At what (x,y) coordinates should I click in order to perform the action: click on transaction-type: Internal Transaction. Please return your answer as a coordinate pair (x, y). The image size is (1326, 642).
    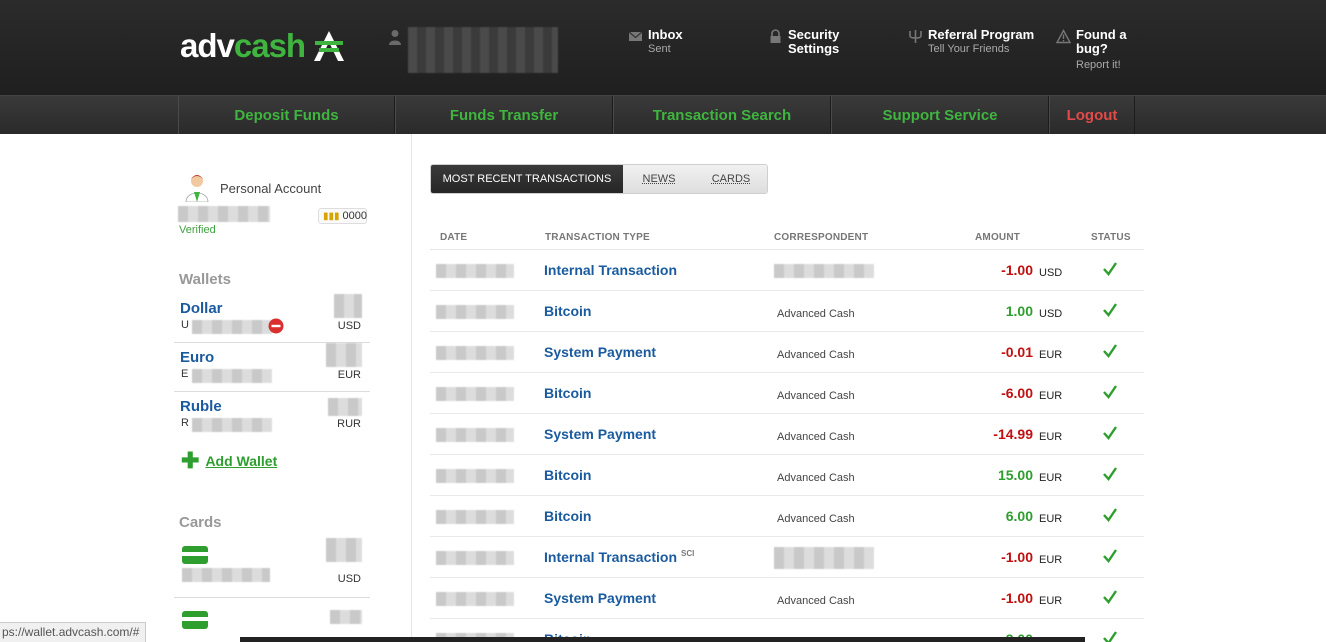
    Looking at the image, I should click on (610, 270).